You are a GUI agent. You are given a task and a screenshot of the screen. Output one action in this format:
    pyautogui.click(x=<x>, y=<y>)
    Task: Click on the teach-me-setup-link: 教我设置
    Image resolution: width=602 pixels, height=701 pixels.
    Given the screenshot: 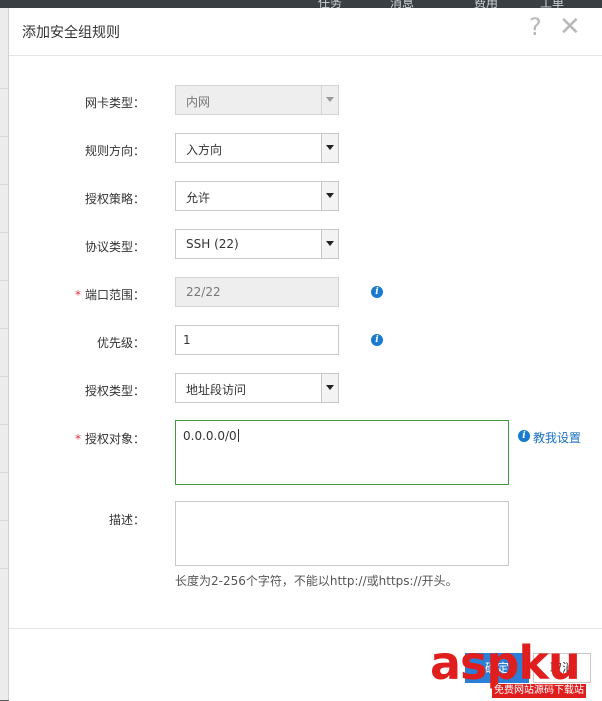 What is the action you would take?
    pyautogui.click(x=557, y=437)
    